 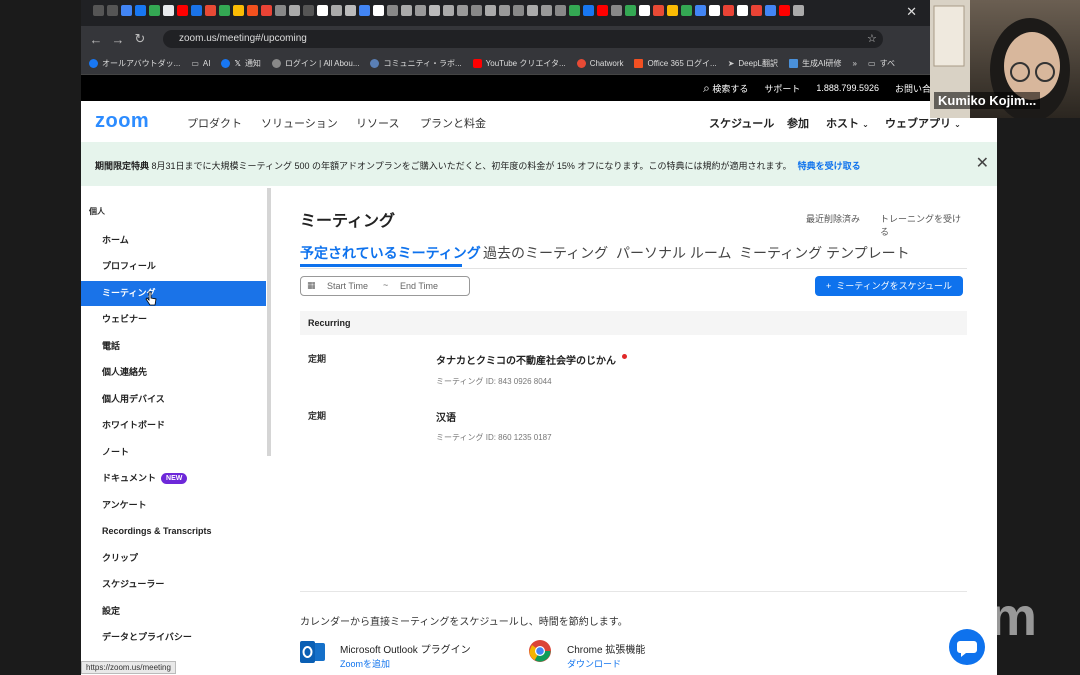 What do you see at coordinates (173, 558) in the screenshot?
I see `sidebar-item-clips: クリップ` at bounding box center [173, 558].